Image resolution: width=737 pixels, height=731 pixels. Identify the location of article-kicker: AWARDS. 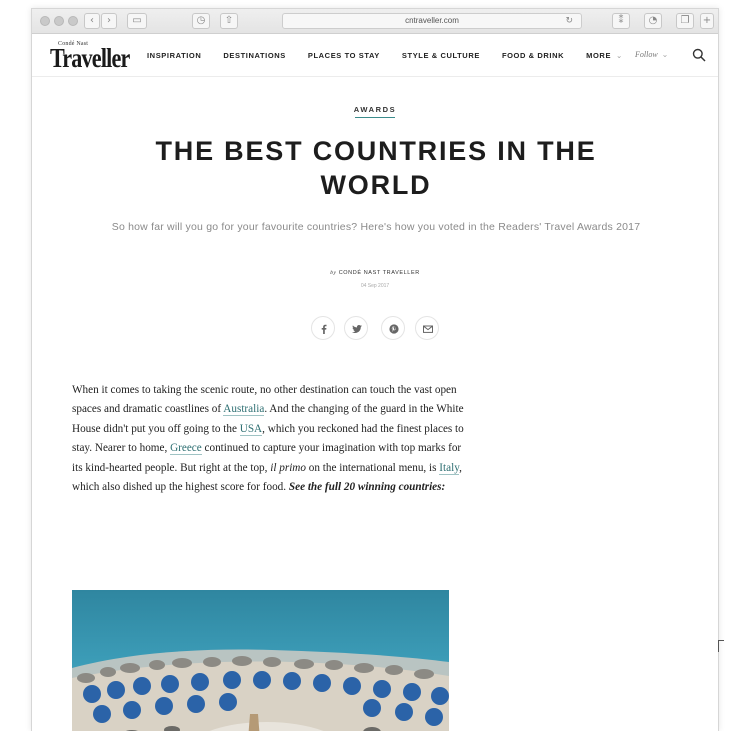
(375, 109).